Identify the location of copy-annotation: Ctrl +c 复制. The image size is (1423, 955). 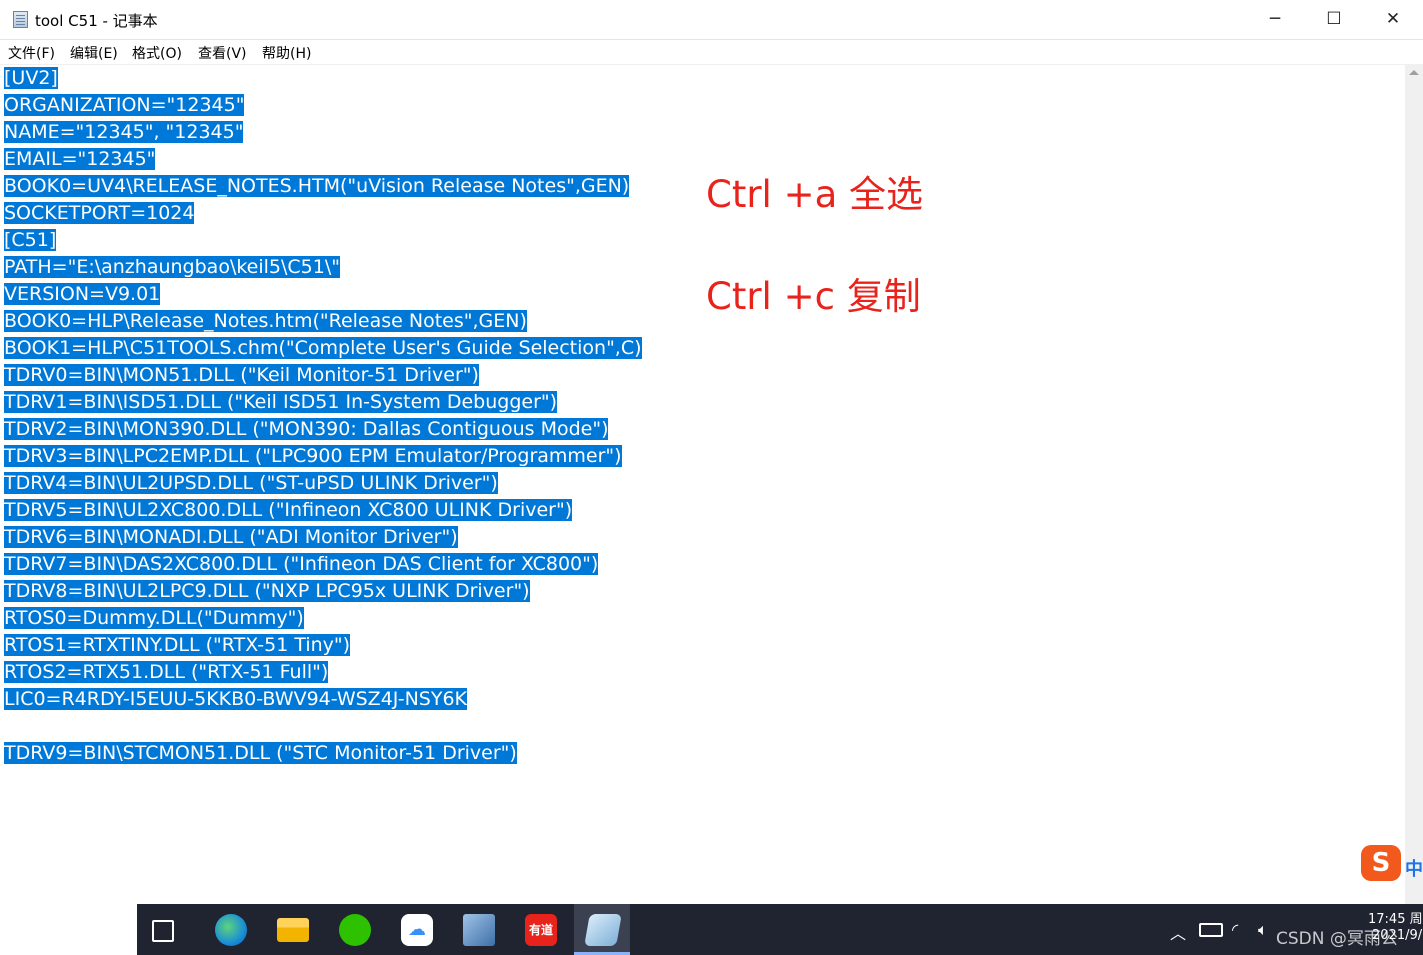
(813, 296).